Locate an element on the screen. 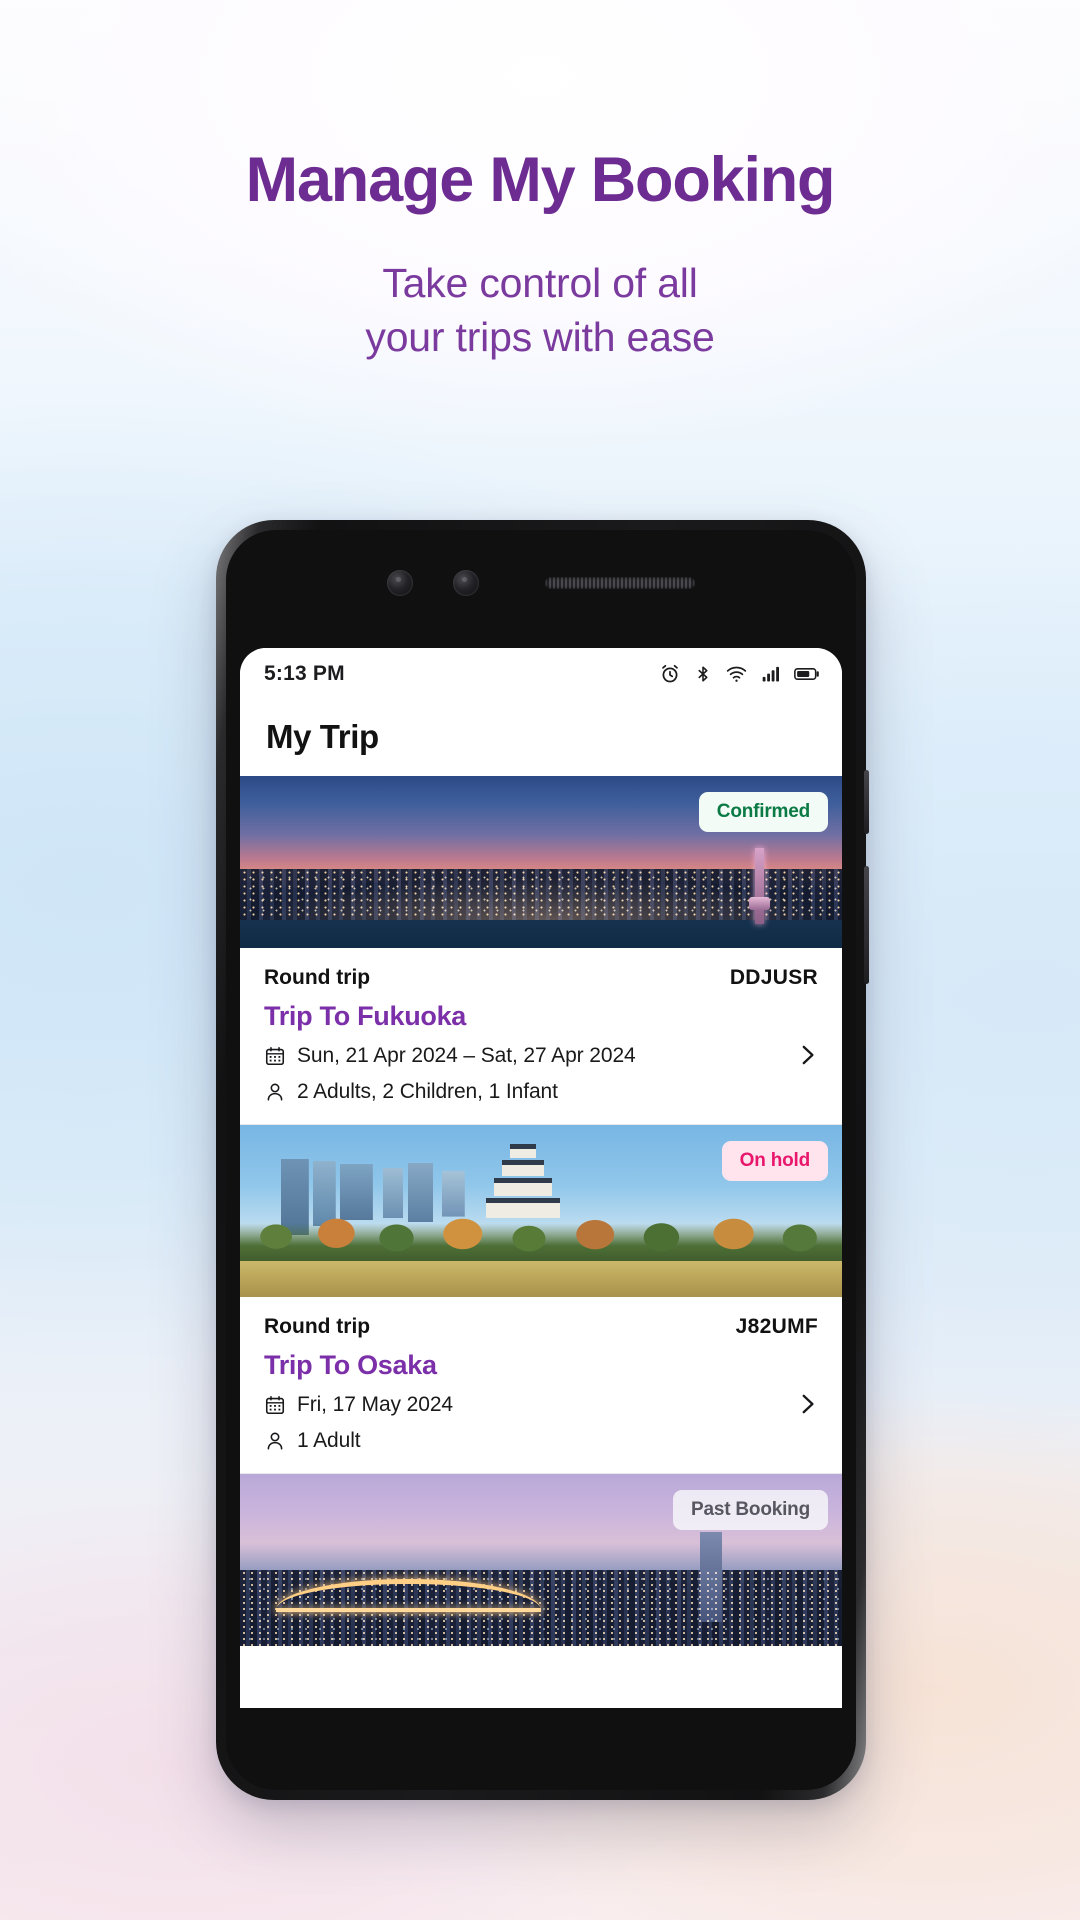 Image resolution: width=1080 pixels, height=1920 pixels. trip-passengers: 1 Adult is located at coordinates (329, 1440).